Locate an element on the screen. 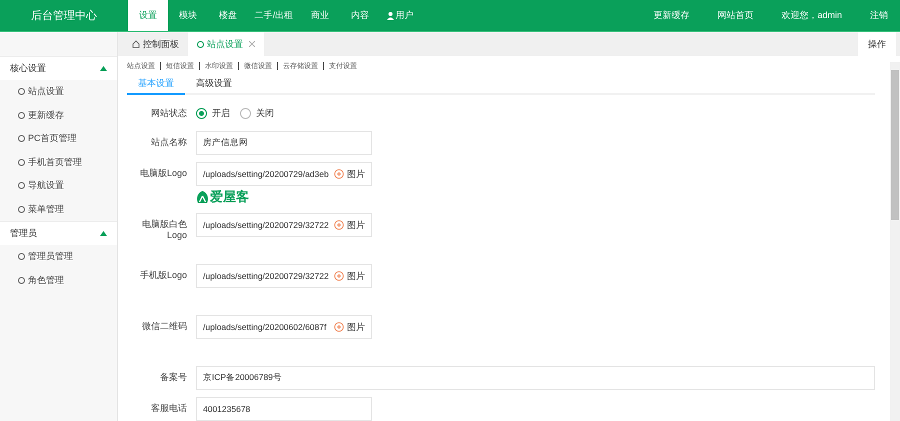 This screenshot has width=900, height=421. actions-menu: 操作 is located at coordinates (877, 44).